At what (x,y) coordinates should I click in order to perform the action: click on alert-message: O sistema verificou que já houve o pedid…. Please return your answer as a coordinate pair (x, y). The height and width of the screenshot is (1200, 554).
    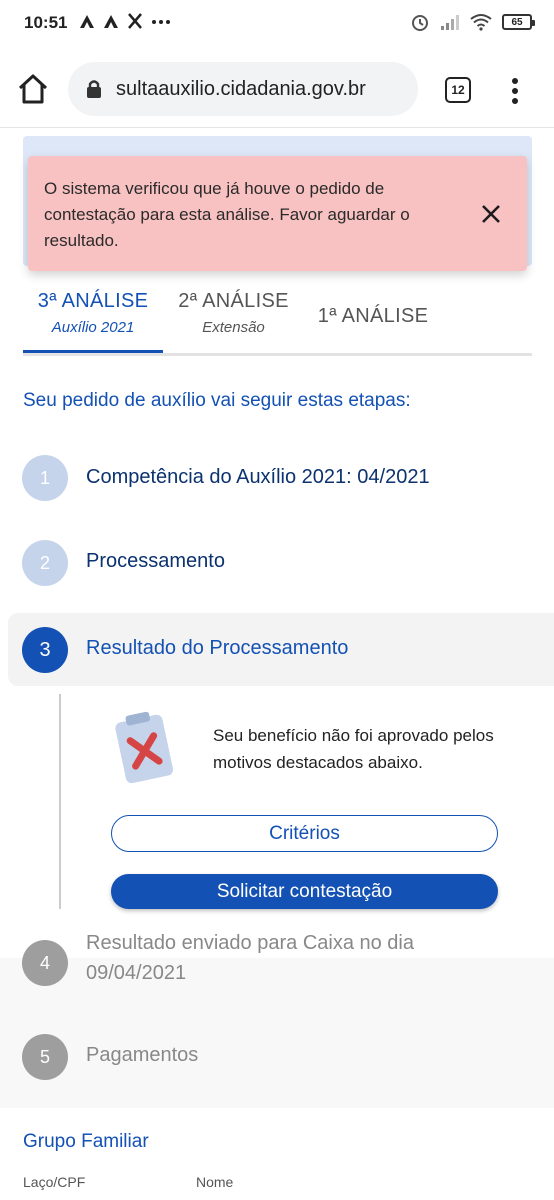
    Looking at the image, I should click on (227, 214).